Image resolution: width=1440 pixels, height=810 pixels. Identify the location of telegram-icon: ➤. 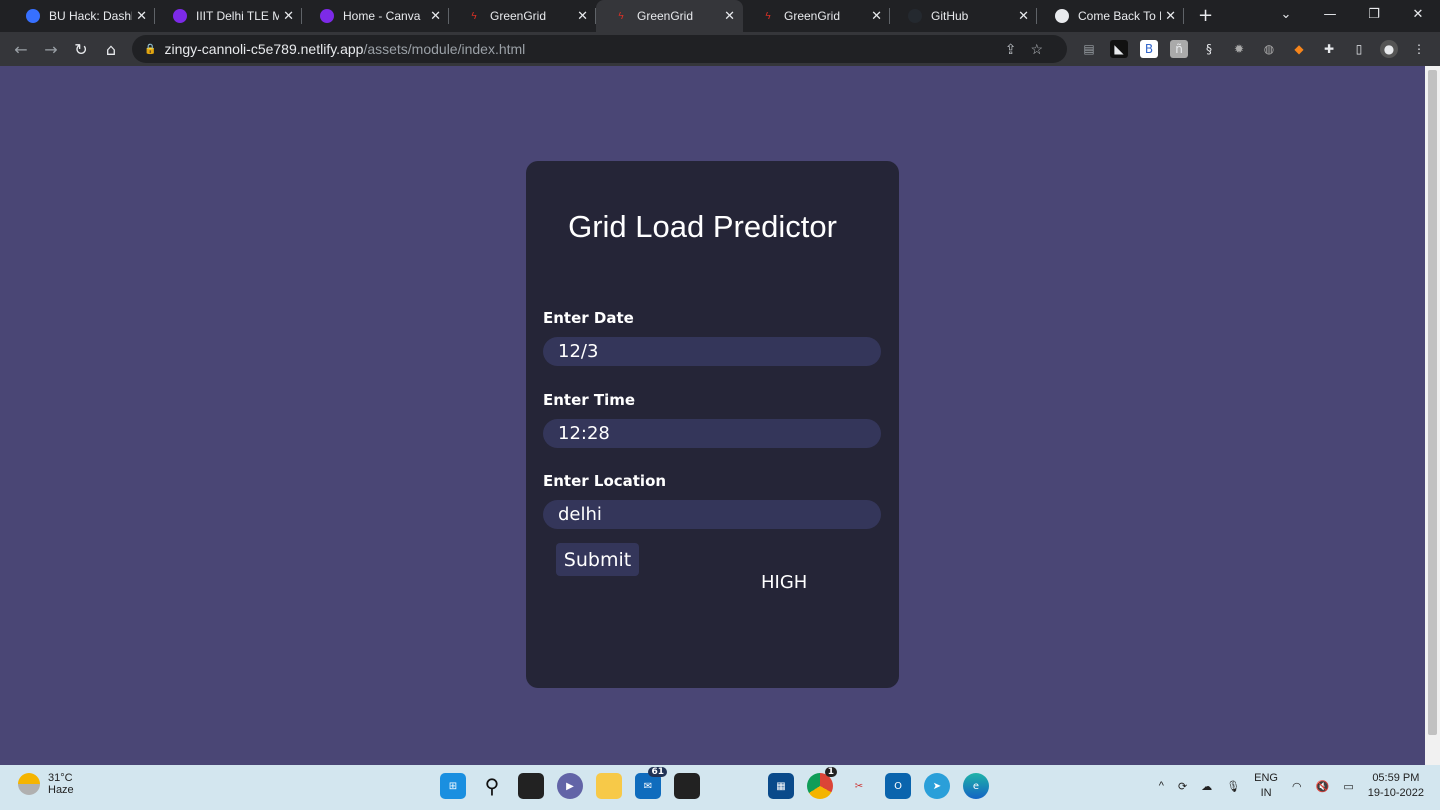
(937, 786).